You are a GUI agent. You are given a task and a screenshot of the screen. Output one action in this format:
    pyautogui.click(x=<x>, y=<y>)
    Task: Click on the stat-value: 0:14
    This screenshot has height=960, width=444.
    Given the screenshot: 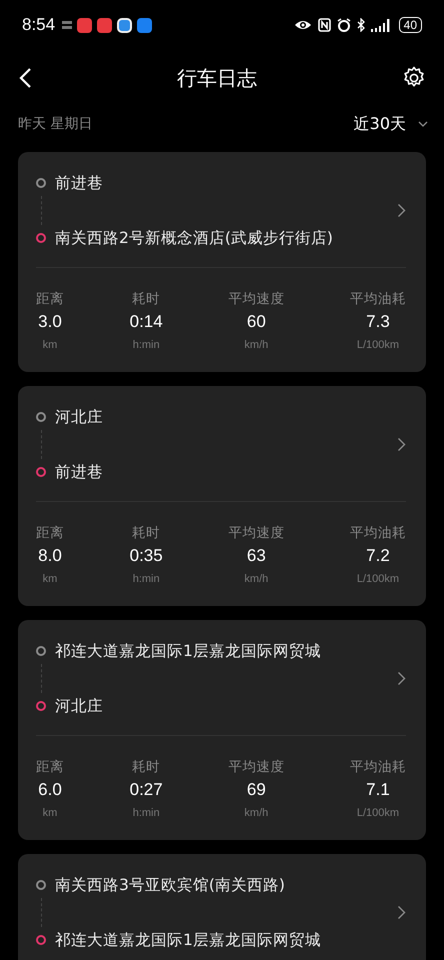 What is the action you would take?
    pyautogui.click(x=146, y=322)
    